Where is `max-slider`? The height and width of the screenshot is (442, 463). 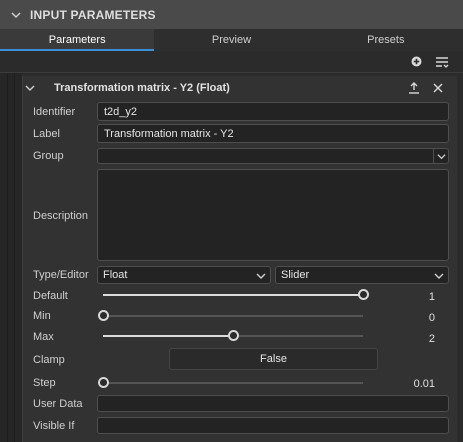 max-slider is located at coordinates (233, 336).